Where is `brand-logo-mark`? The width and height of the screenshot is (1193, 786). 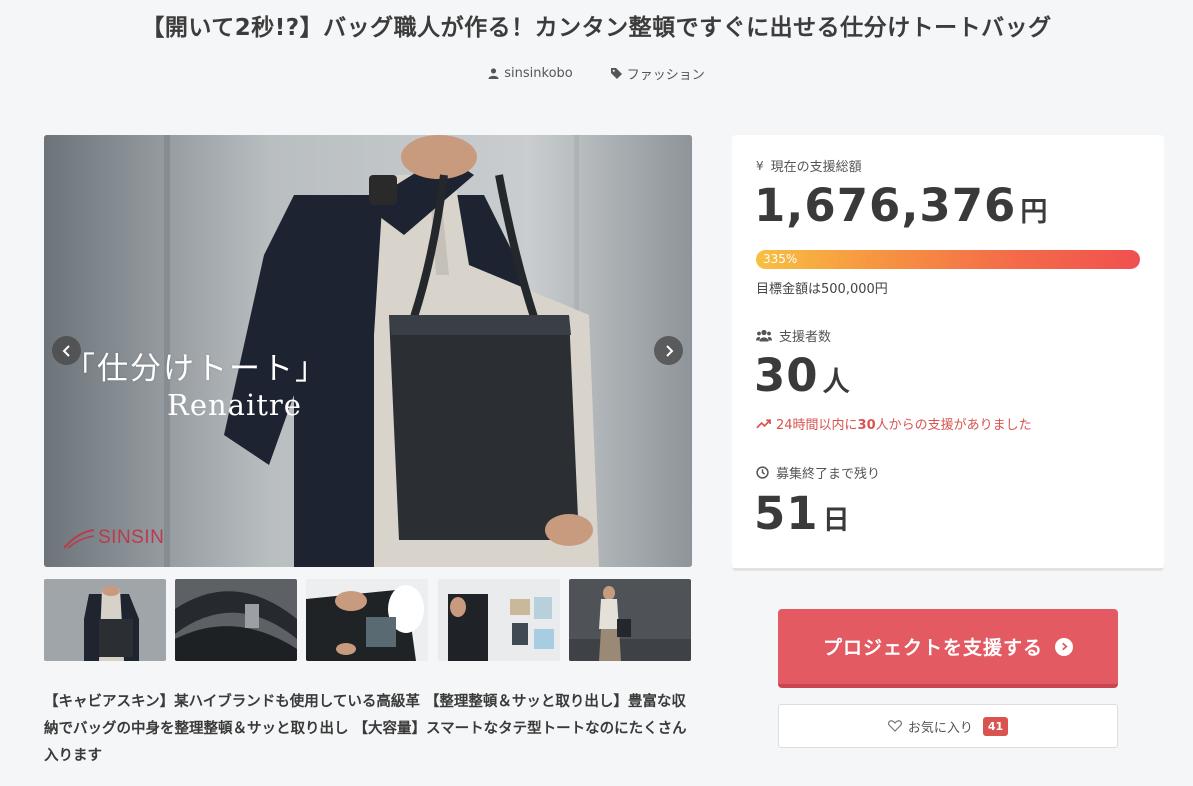 brand-logo-mark is located at coordinates (79, 539).